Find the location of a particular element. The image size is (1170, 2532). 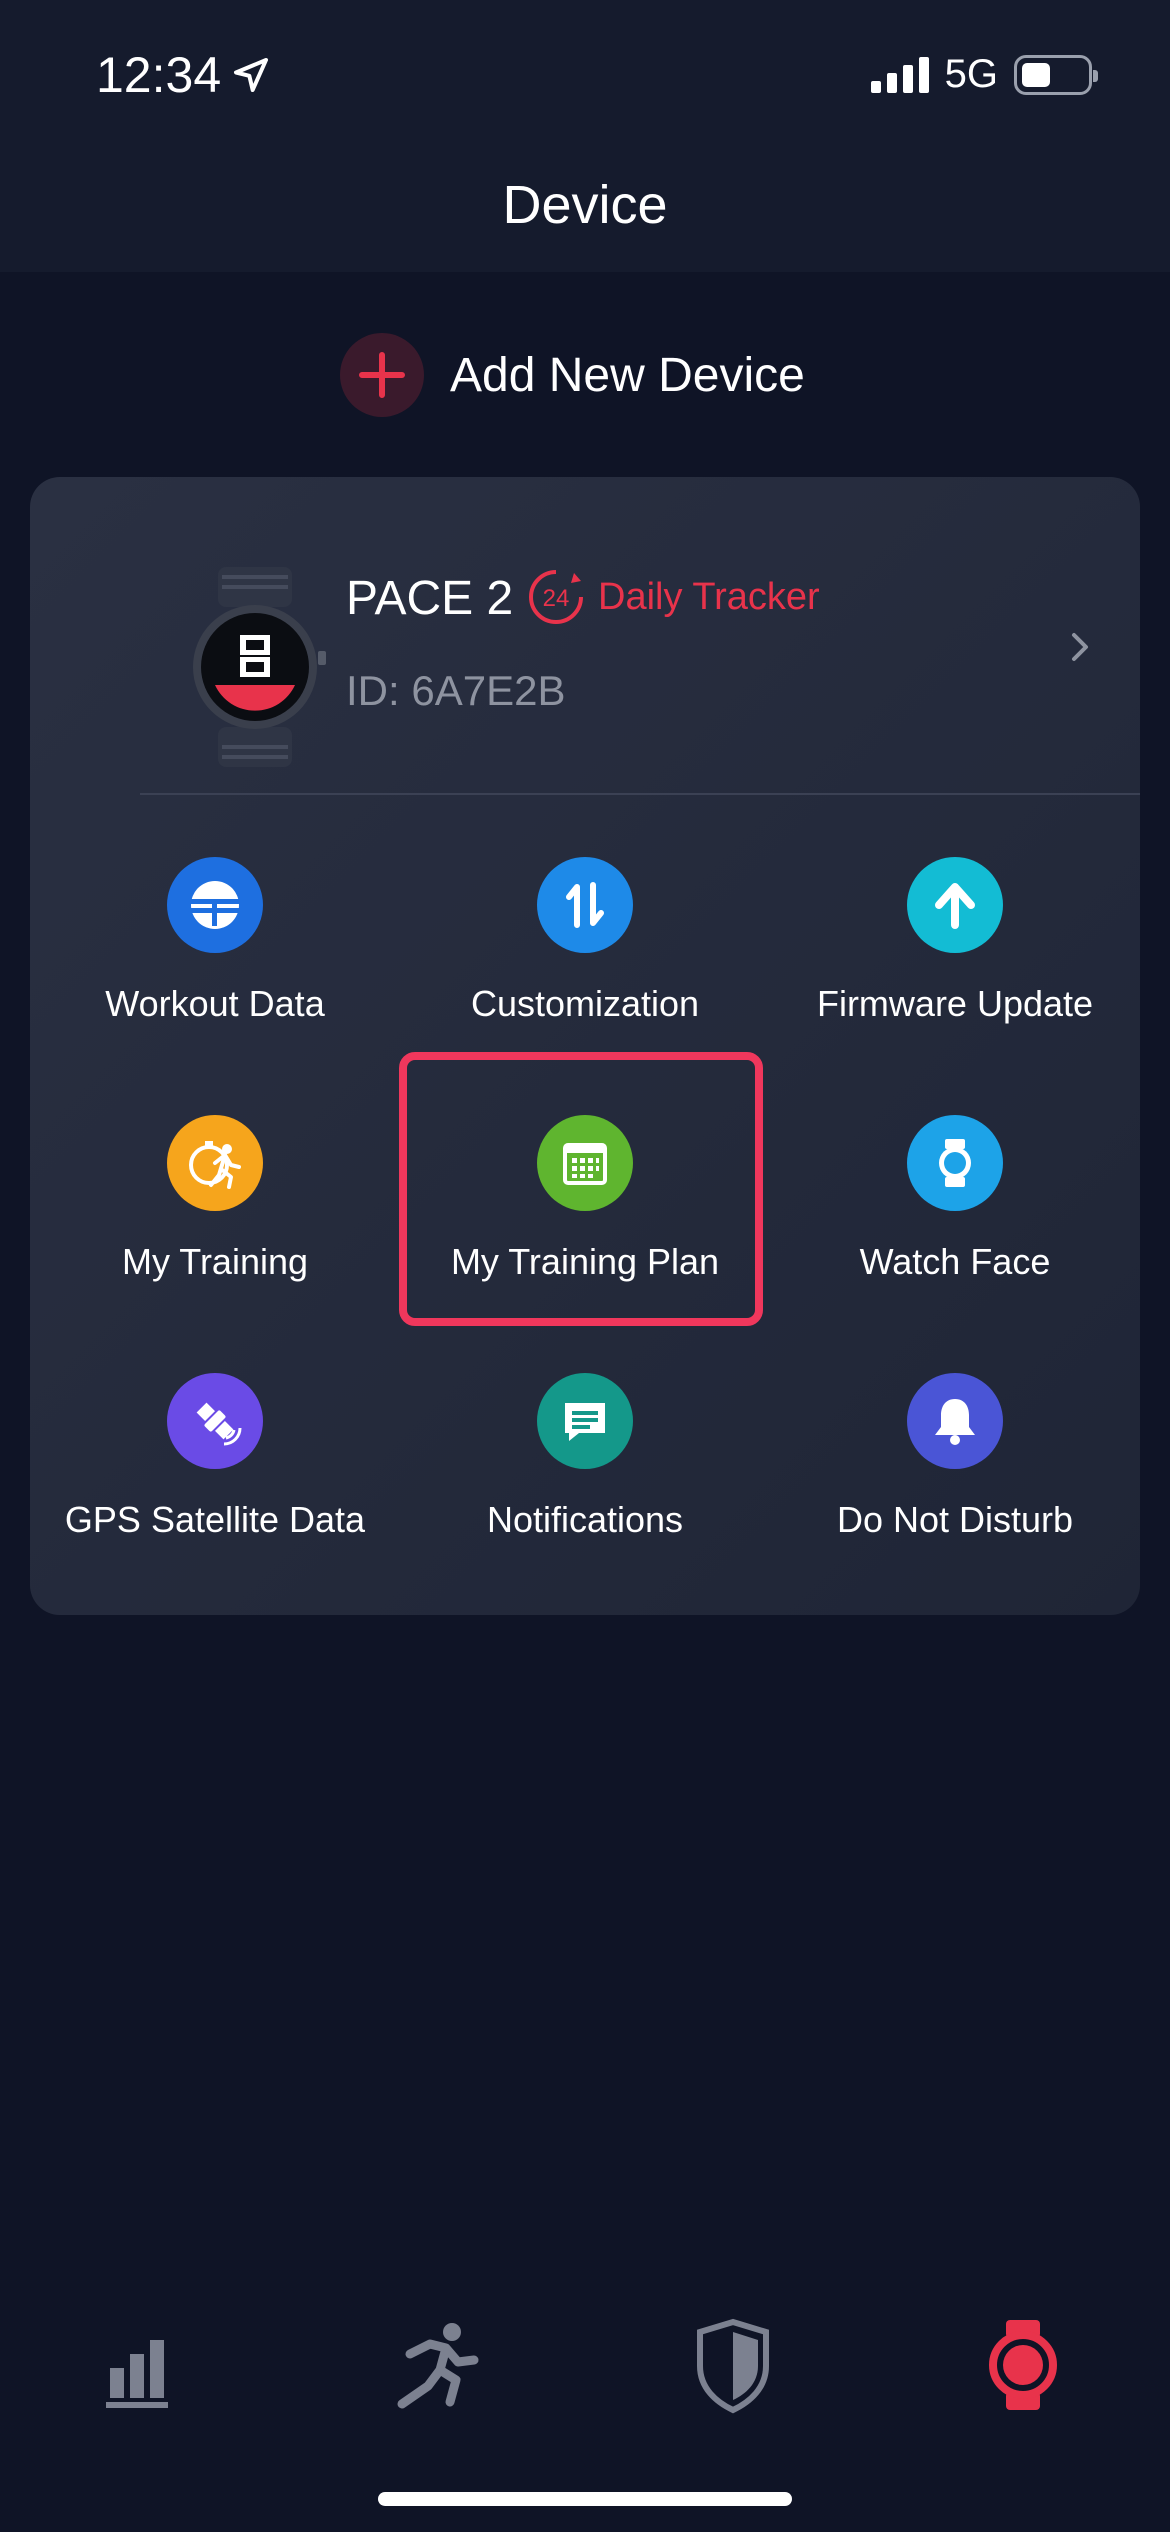

customization-item: Customization is located at coordinates (585, 947).